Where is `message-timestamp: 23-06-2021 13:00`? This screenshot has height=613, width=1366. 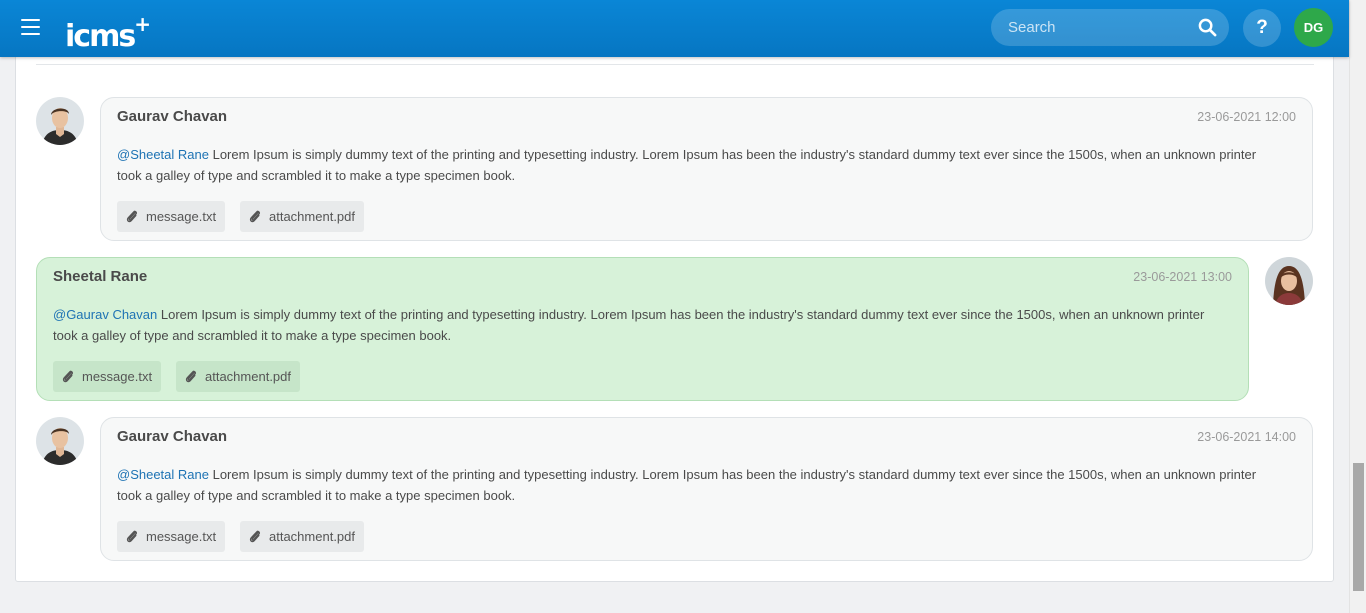 message-timestamp: 23-06-2021 13:00 is located at coordinates (1182, 277).